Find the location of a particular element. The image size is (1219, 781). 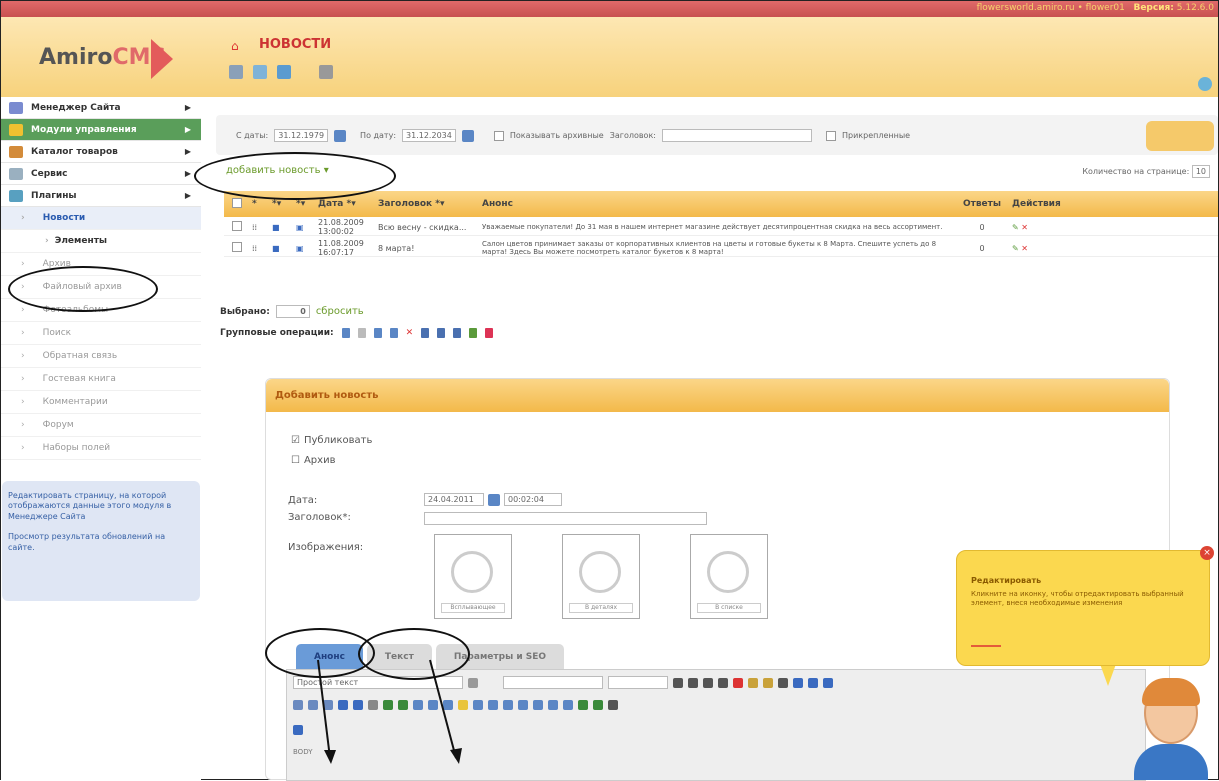

edit-icon is located at coordinates (284, 72).